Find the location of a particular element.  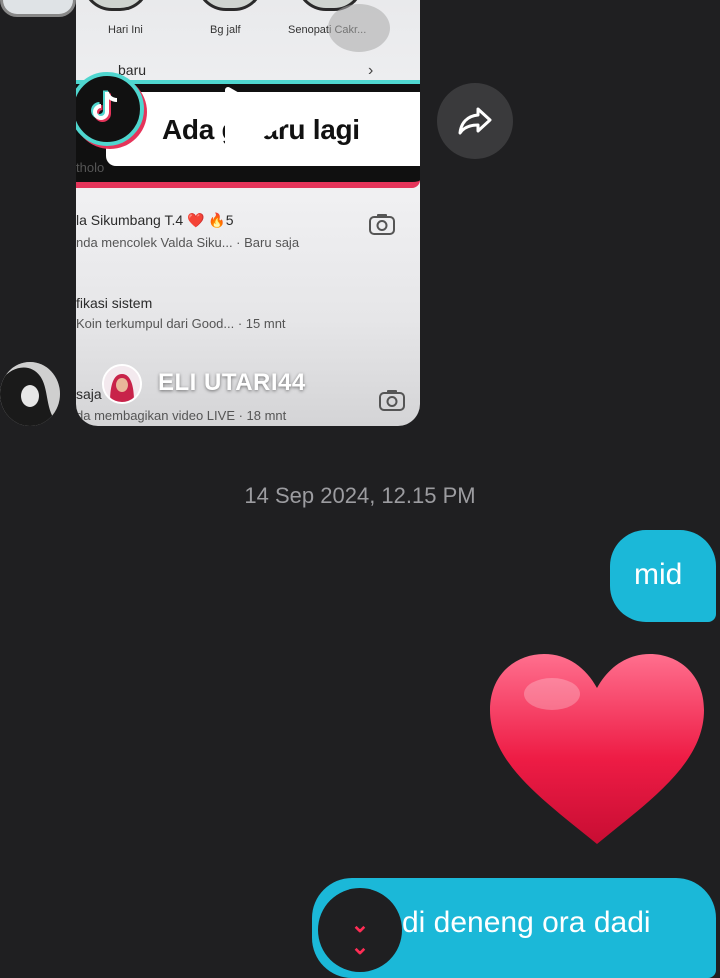

notification-subtitle: nda mencolek Valda Siku... · Baru saja is located at coordinates (188, 242).